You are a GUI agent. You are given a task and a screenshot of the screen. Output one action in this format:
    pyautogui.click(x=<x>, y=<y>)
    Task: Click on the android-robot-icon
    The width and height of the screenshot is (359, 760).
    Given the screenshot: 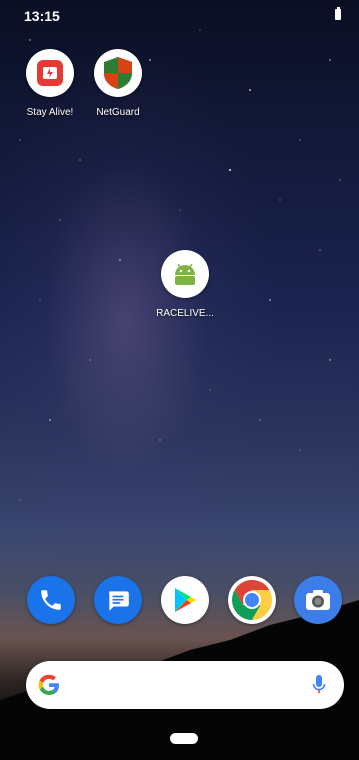 What is the action you would take?
    pyautogui.click(x=185, y=274)
    